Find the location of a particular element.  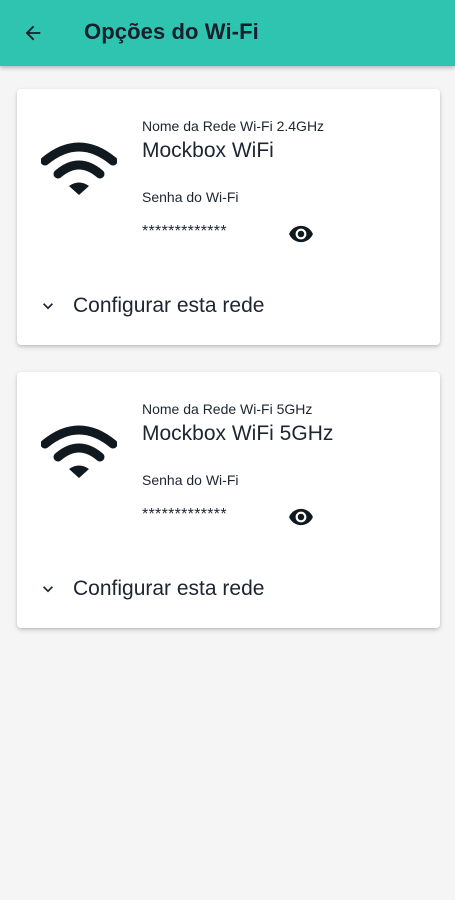

arrow-left-icon is located at coordinates (33, 33).